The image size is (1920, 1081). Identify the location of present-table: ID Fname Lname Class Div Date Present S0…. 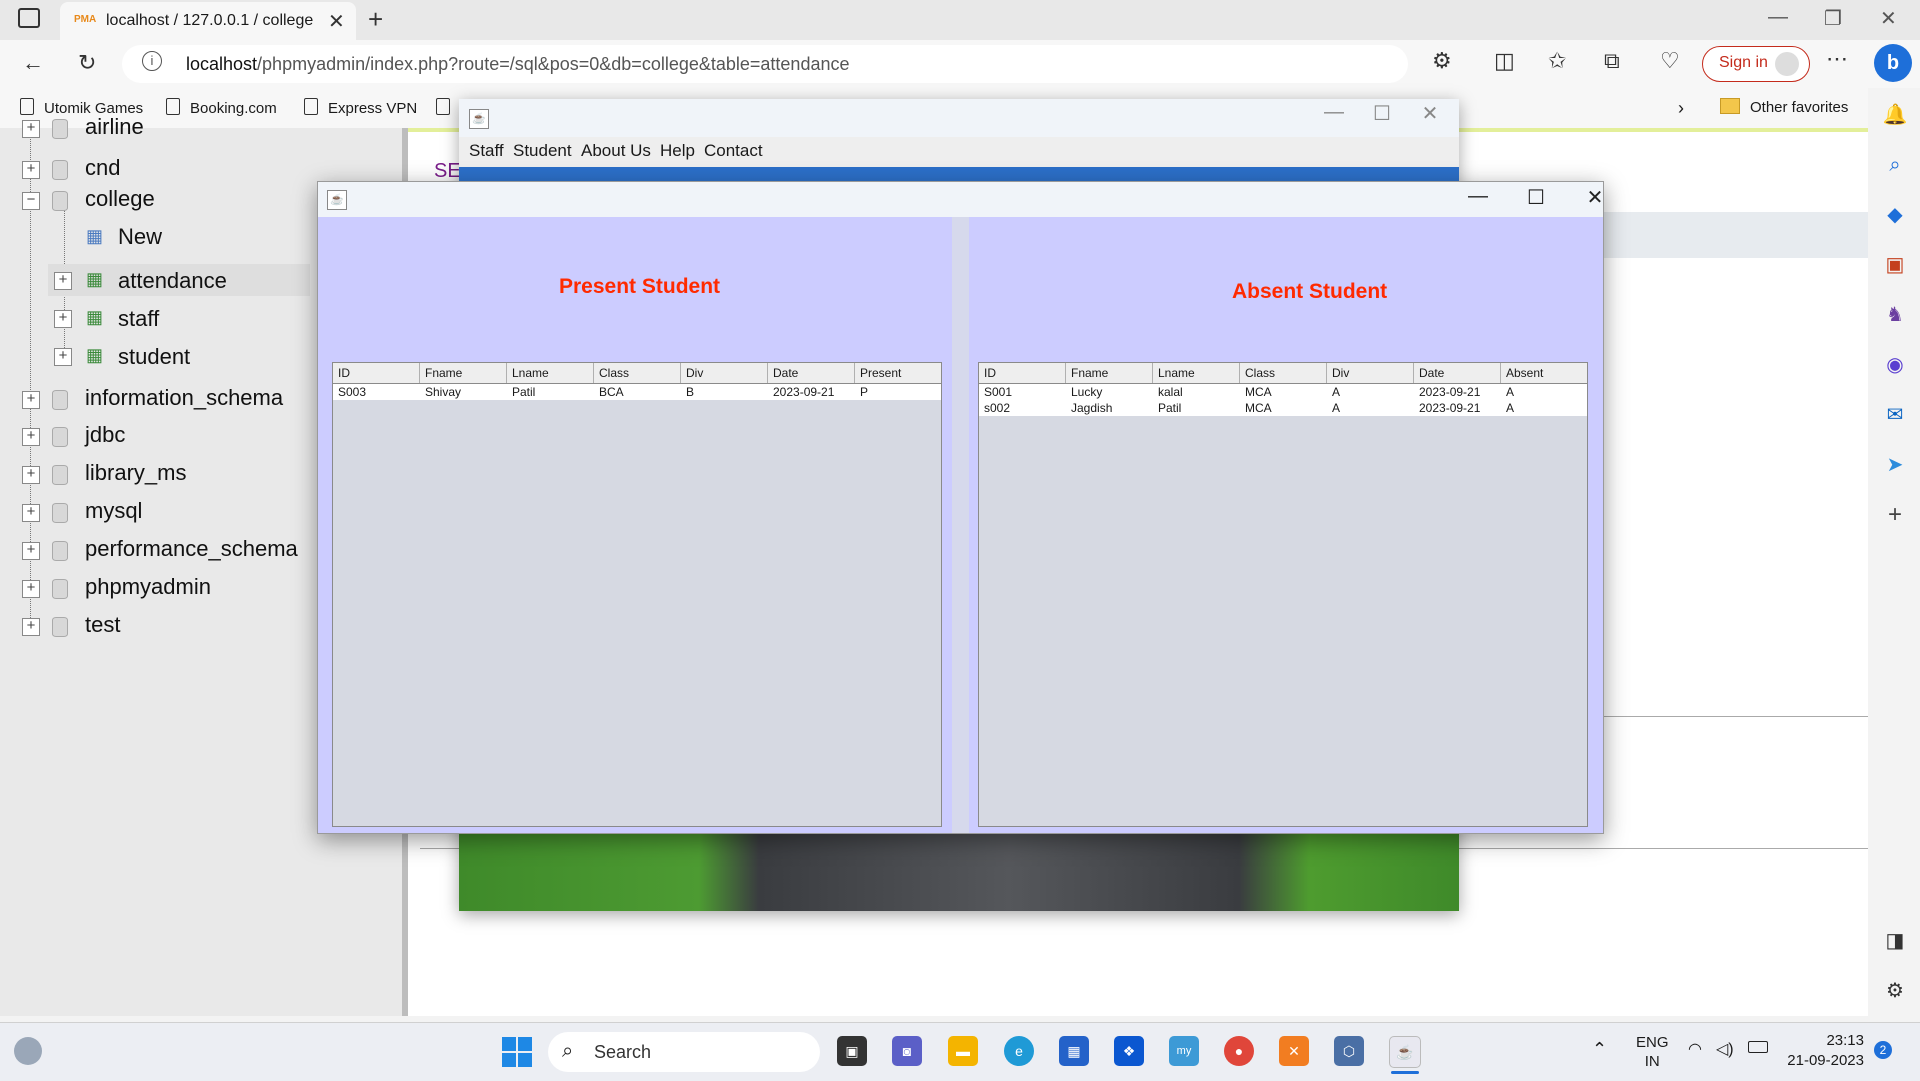
(637, 594).